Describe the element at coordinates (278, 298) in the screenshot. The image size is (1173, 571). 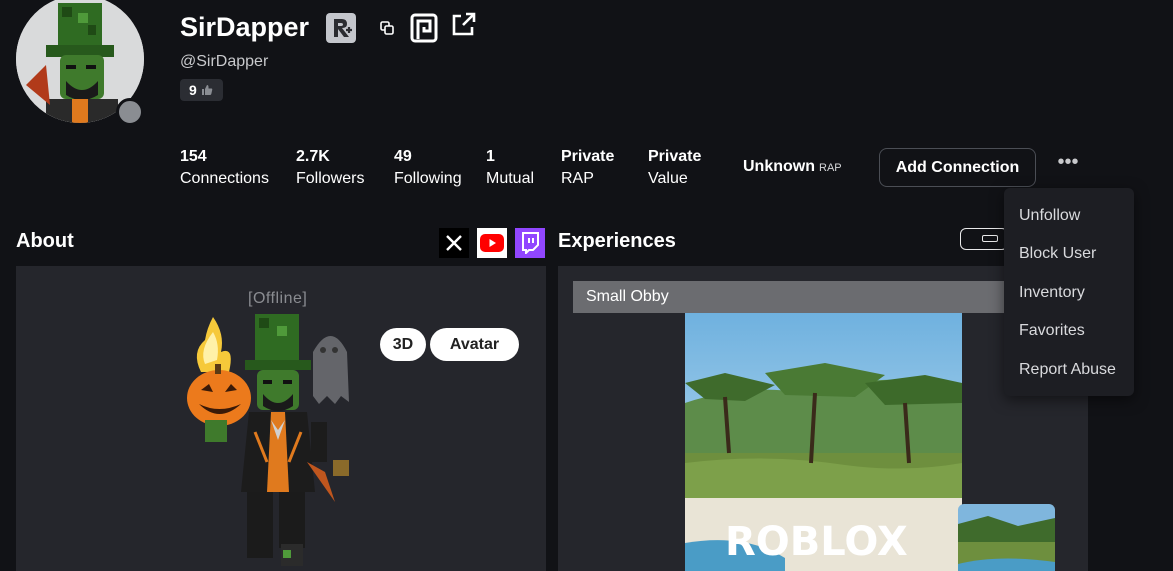
I see `presence-status-text: [Offline]` at that location.